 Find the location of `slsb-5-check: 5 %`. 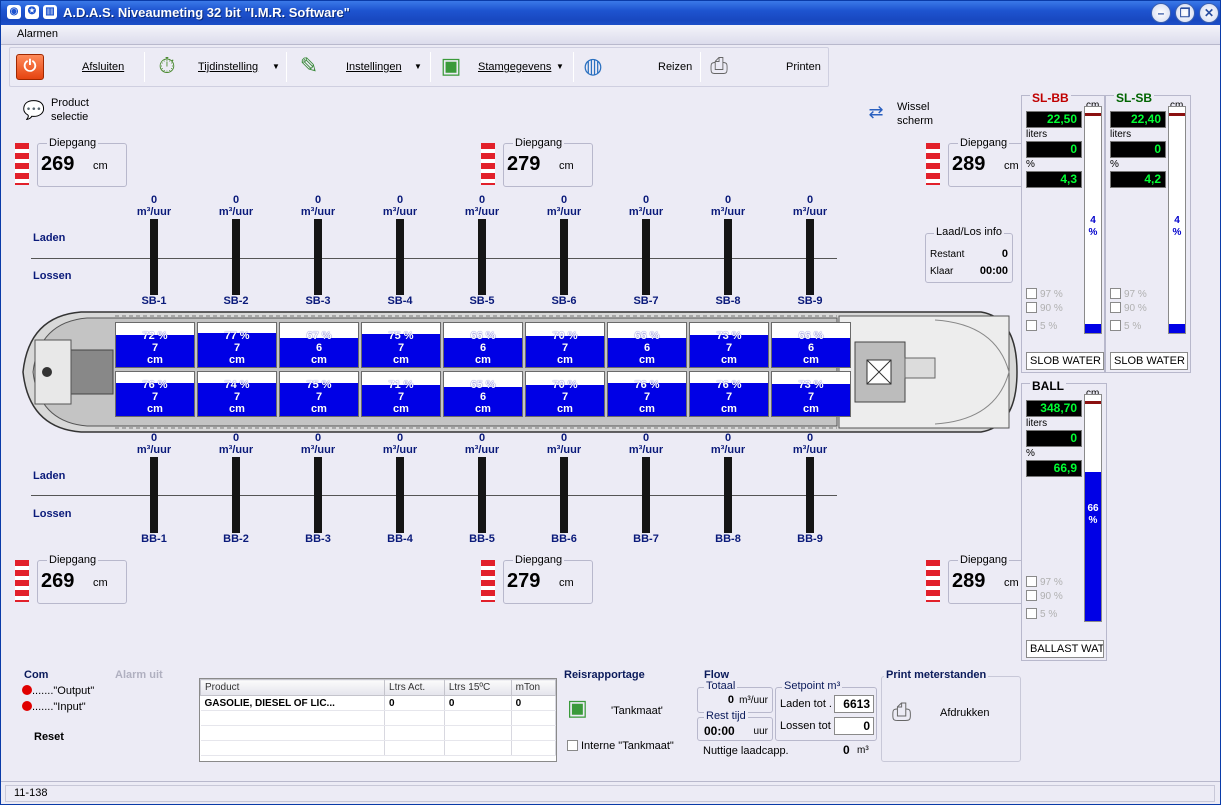

slsb-5-check: 5 % is located at coordinates (1125, 326).